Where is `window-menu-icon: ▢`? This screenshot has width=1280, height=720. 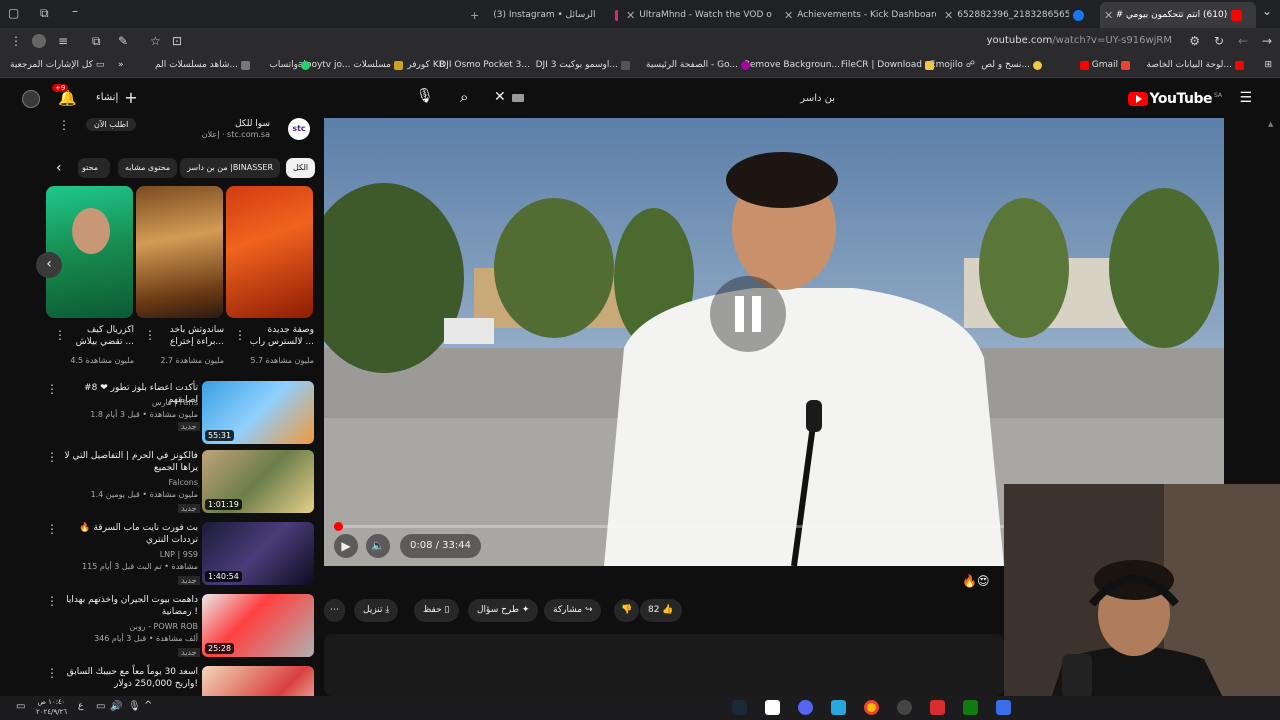 window-menu-icon: ▢ is located at coordinates (13, 13).